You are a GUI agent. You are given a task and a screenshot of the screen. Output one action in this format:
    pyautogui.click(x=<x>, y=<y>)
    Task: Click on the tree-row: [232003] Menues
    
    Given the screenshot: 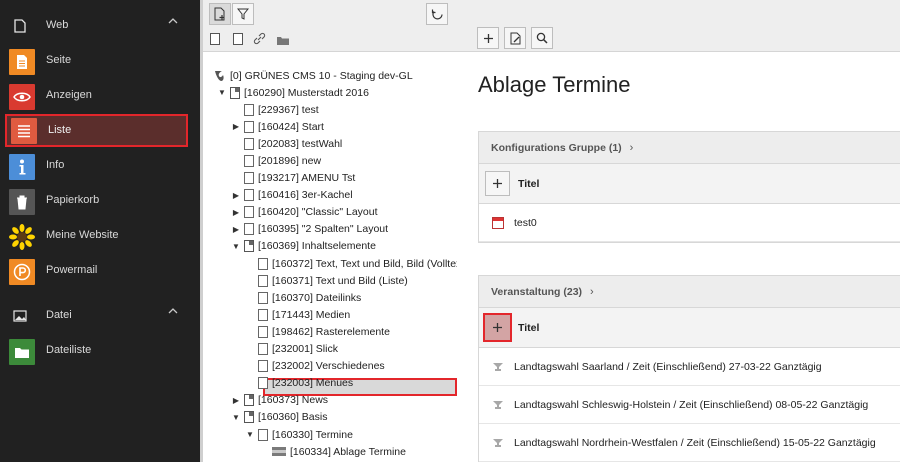 What is the action you would take?
    pyautogui.click(x=299, y=383)
    